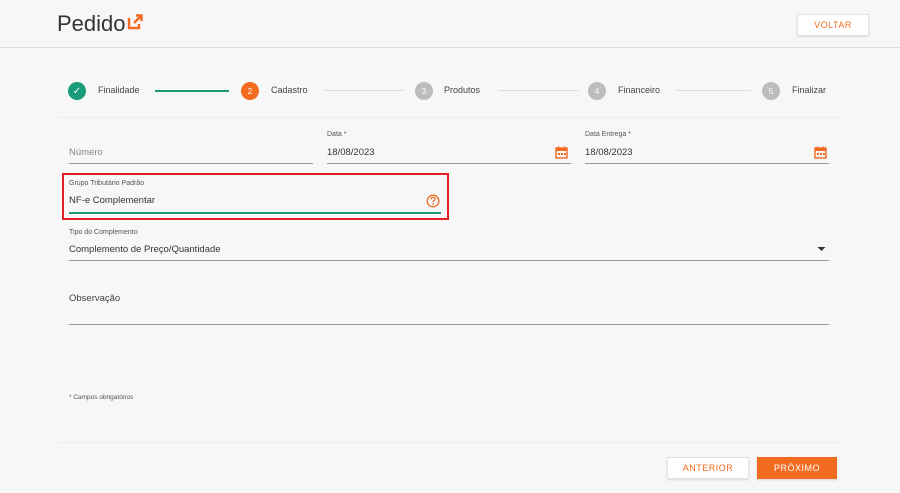 This screenshot has height=493, width=900. I want to click on data-underline, so click(449, 163).